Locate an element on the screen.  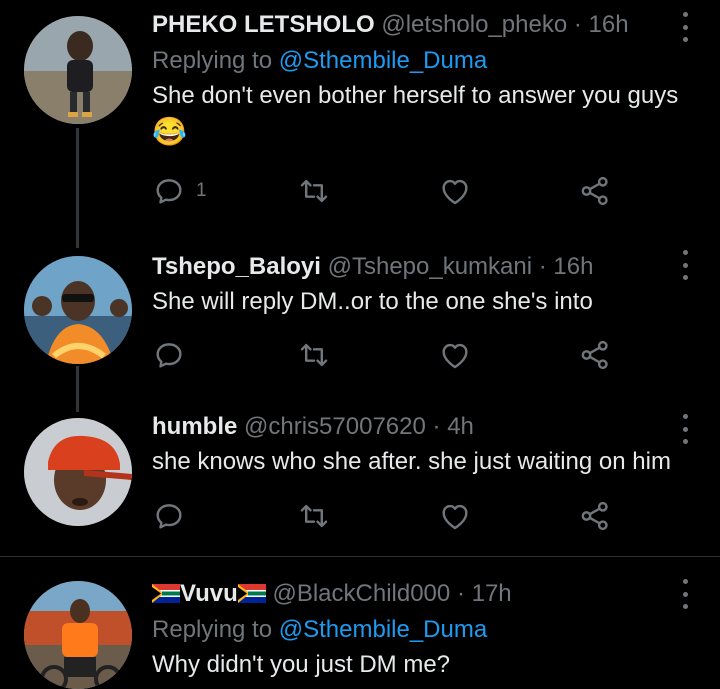
timestamp: 17h is located at coordinates (492, 593).